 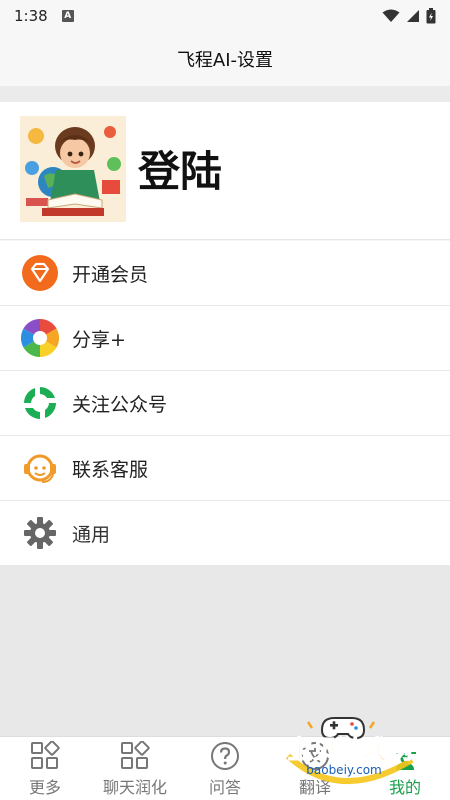 I want to click on login-label: 登陆, so click(x=180, y=168).